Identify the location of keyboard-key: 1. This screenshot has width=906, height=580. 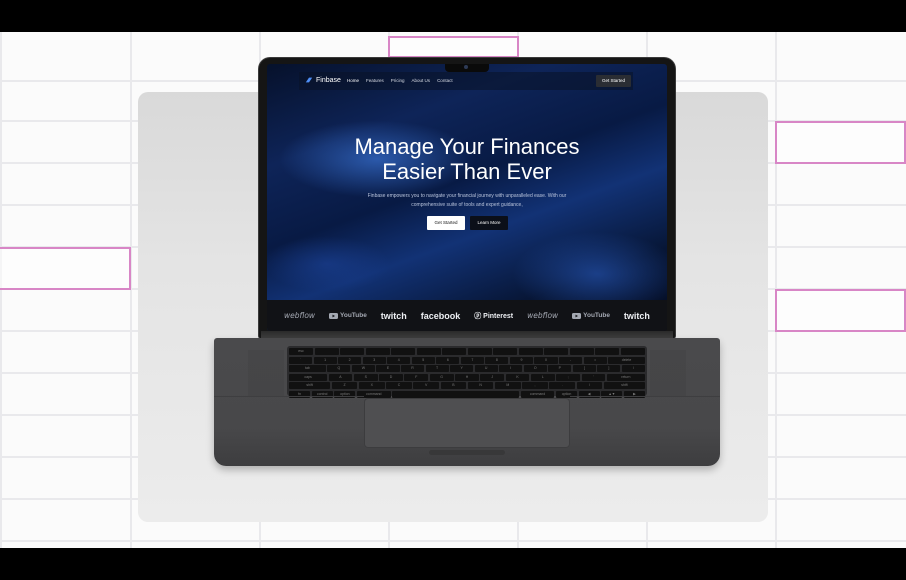
(325, 360).